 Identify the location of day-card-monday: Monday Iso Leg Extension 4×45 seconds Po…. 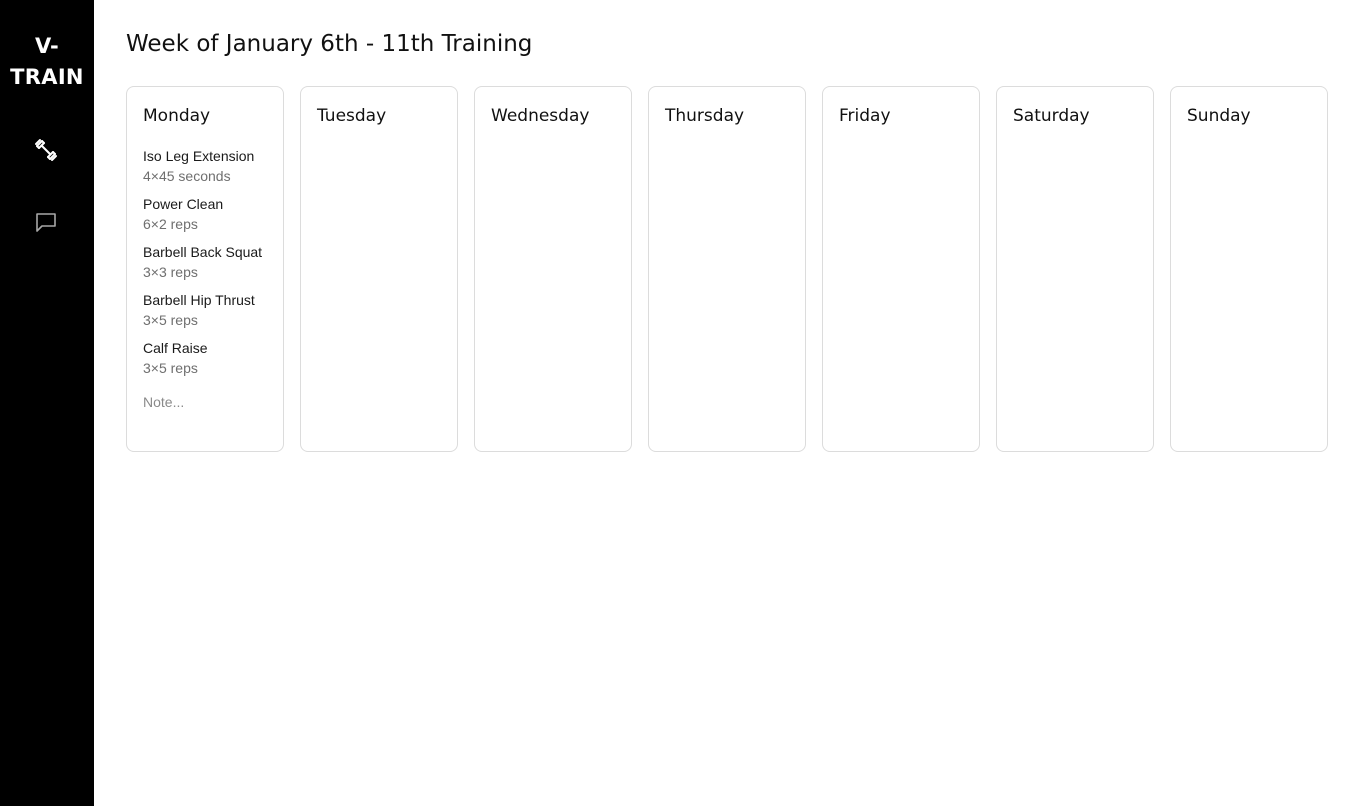
(205, 269).